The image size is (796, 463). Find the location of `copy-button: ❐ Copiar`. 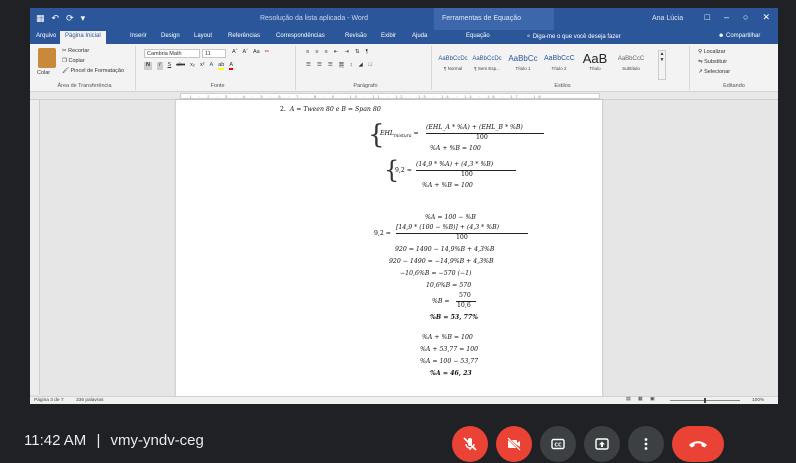

copy-button: ❐ Copiar is located at coordinates (73, 61).